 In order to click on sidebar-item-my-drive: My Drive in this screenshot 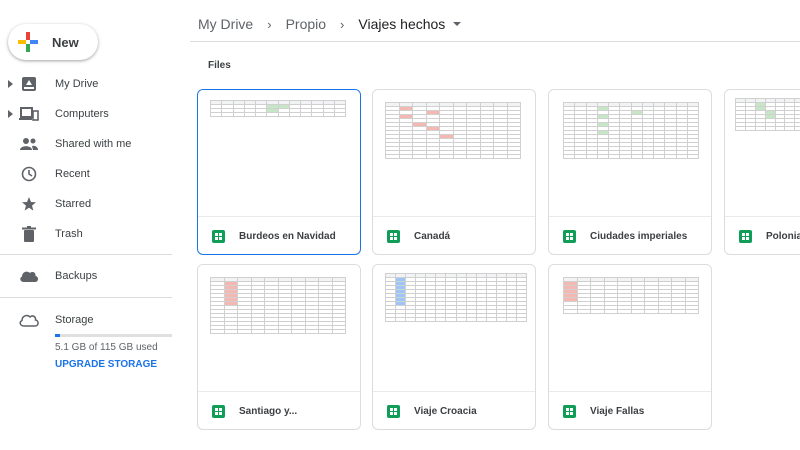, I will do `click(87, 84)`.